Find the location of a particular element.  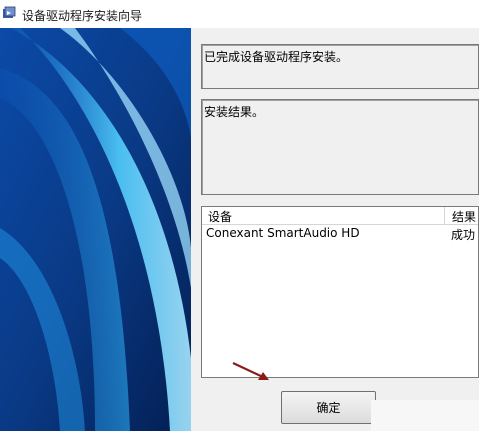

column-header-result: 结果 is located at coordinates (464, 216).